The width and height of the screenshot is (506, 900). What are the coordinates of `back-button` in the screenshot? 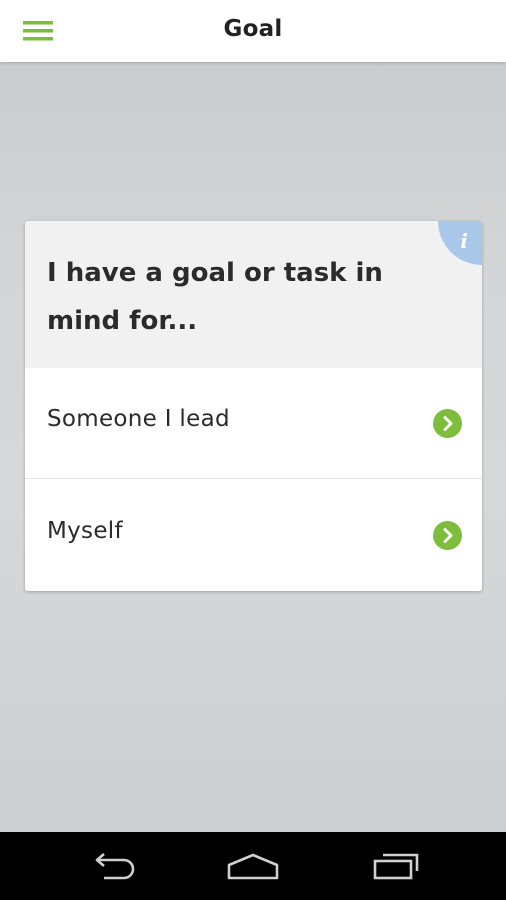 It's located at (112, 866).